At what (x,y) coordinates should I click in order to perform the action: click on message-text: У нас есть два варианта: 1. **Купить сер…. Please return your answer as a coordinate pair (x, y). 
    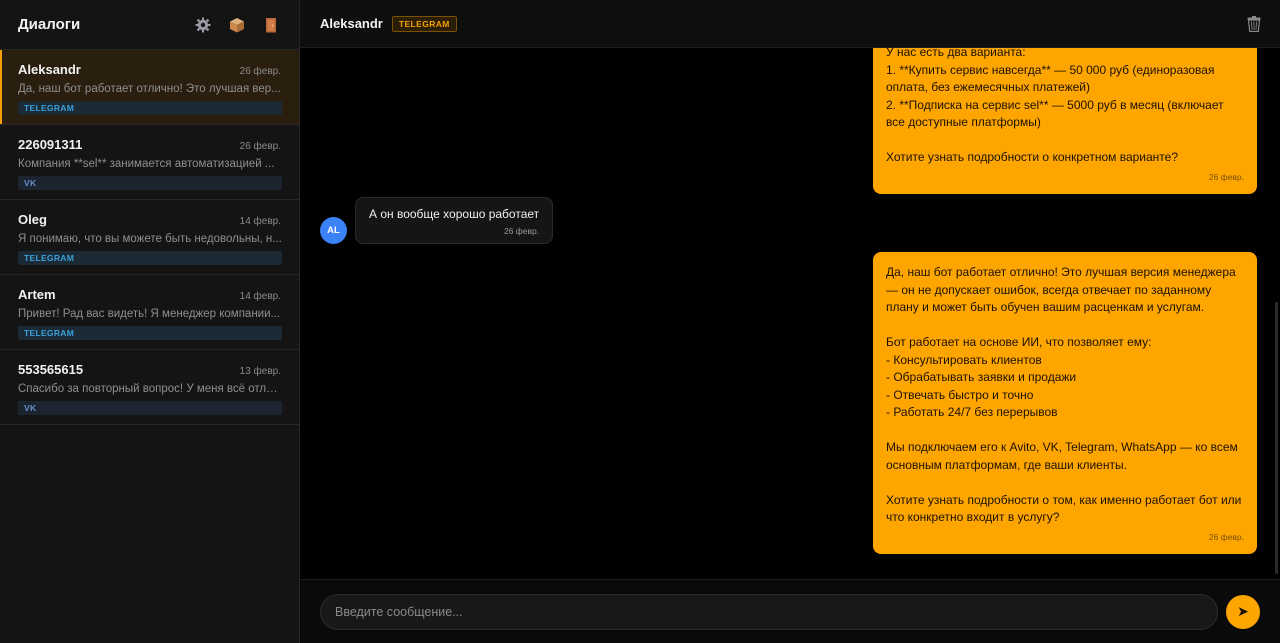
    Looking at the image, I should click on (1055, 106).